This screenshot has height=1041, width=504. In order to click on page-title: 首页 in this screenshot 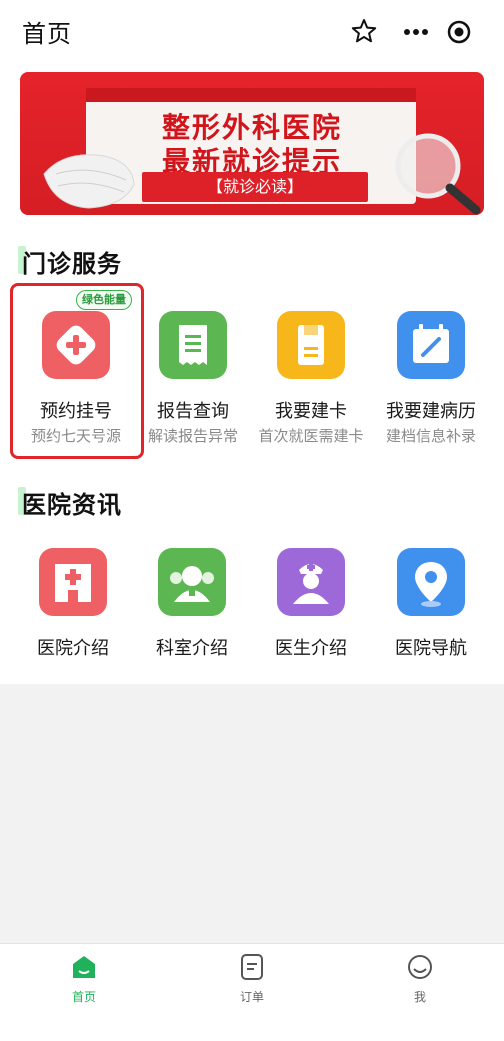, I will do `click(47, 34)`.